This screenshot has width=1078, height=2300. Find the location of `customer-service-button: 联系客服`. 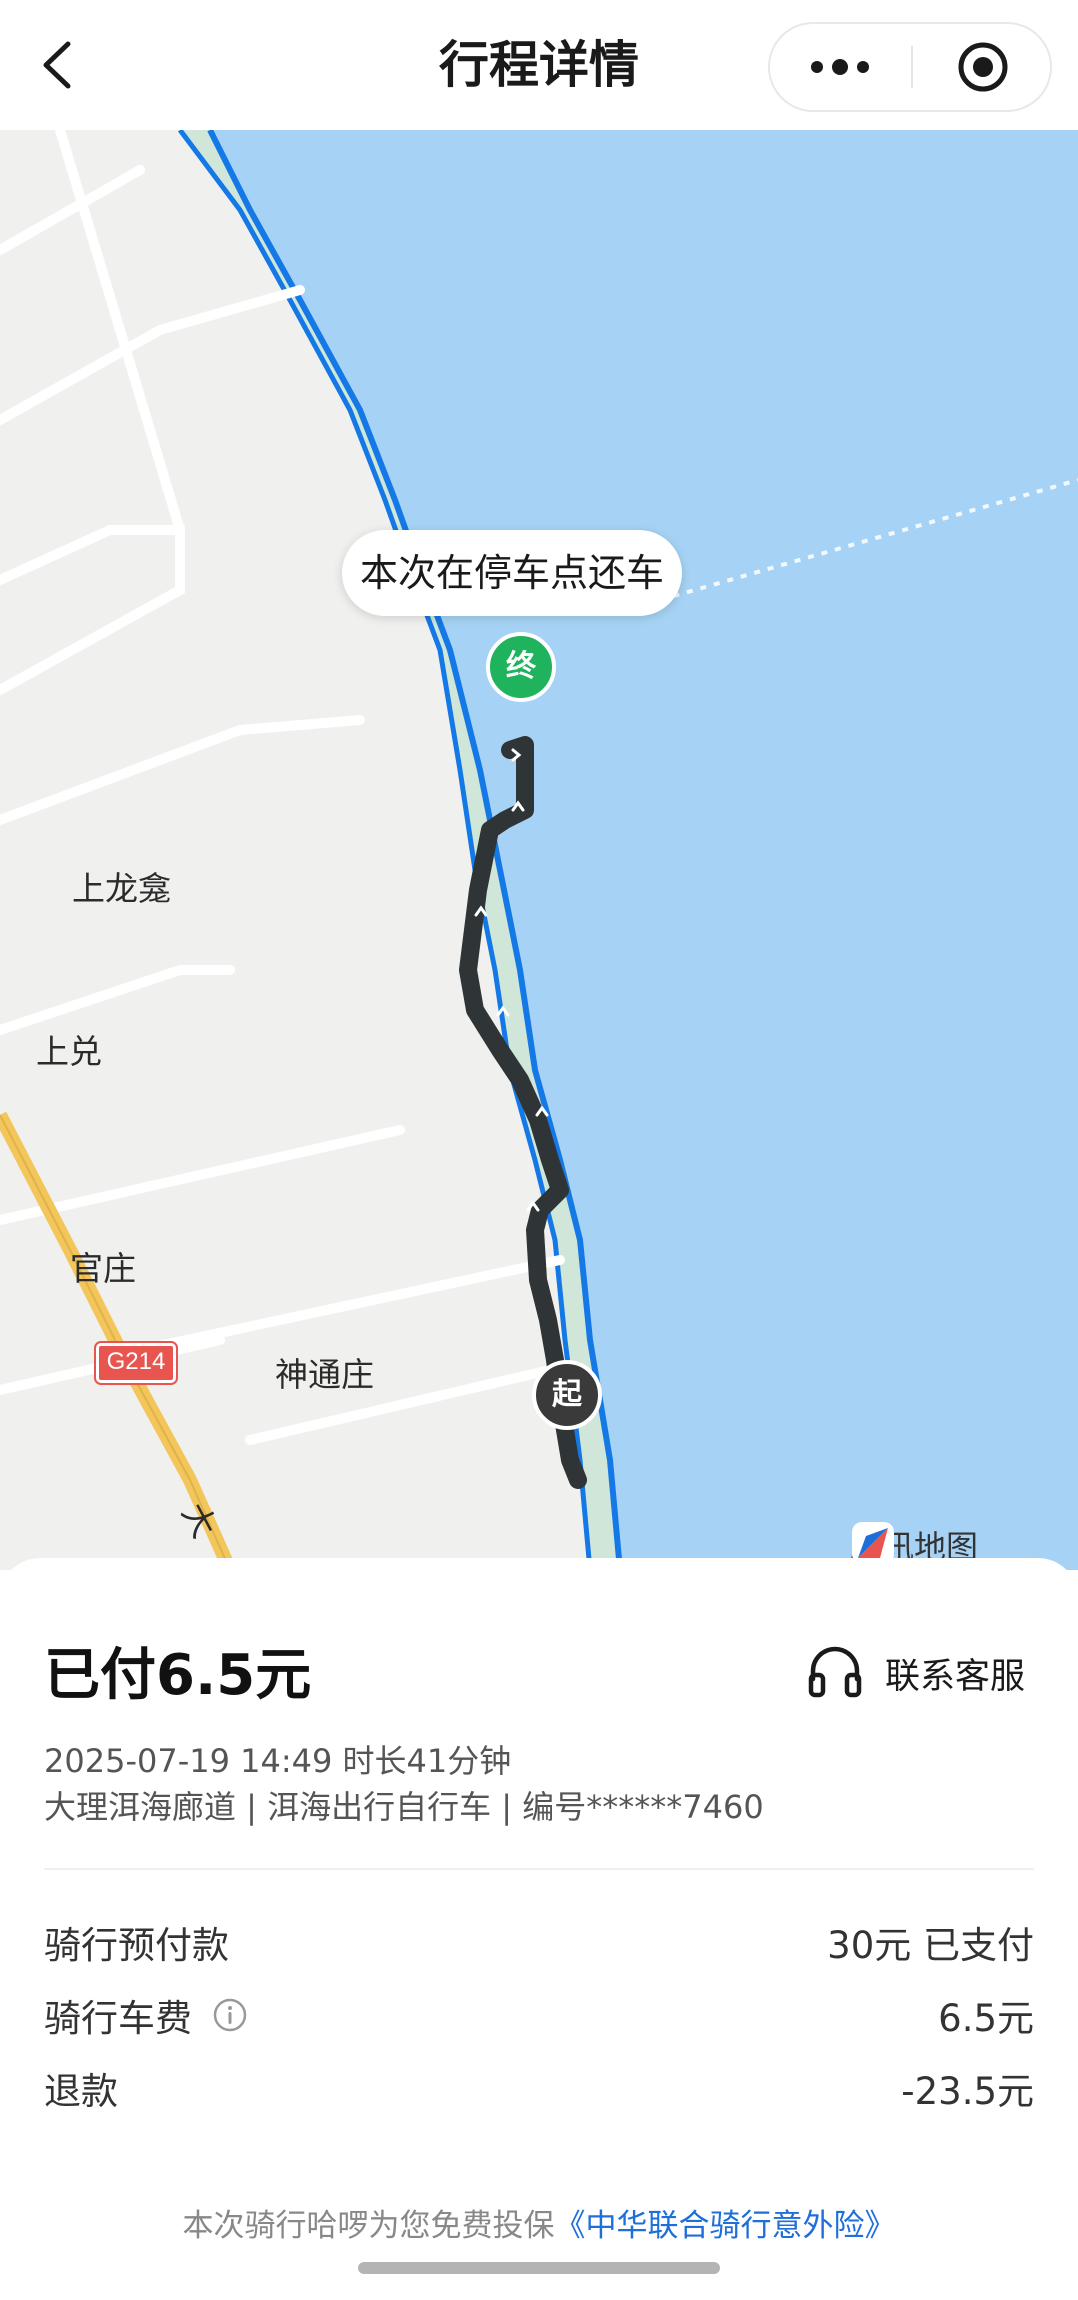

customer-service-button: 联系客服 is located at coordinates (915, 1673).